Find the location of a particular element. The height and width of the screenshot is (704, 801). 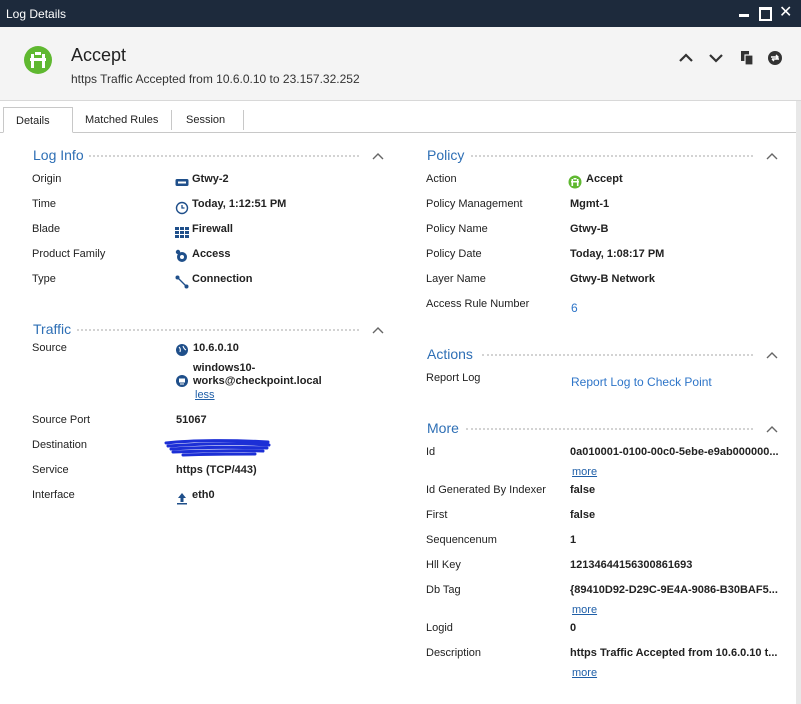

close-icon: ✕ is located at coordinates (786, 13).